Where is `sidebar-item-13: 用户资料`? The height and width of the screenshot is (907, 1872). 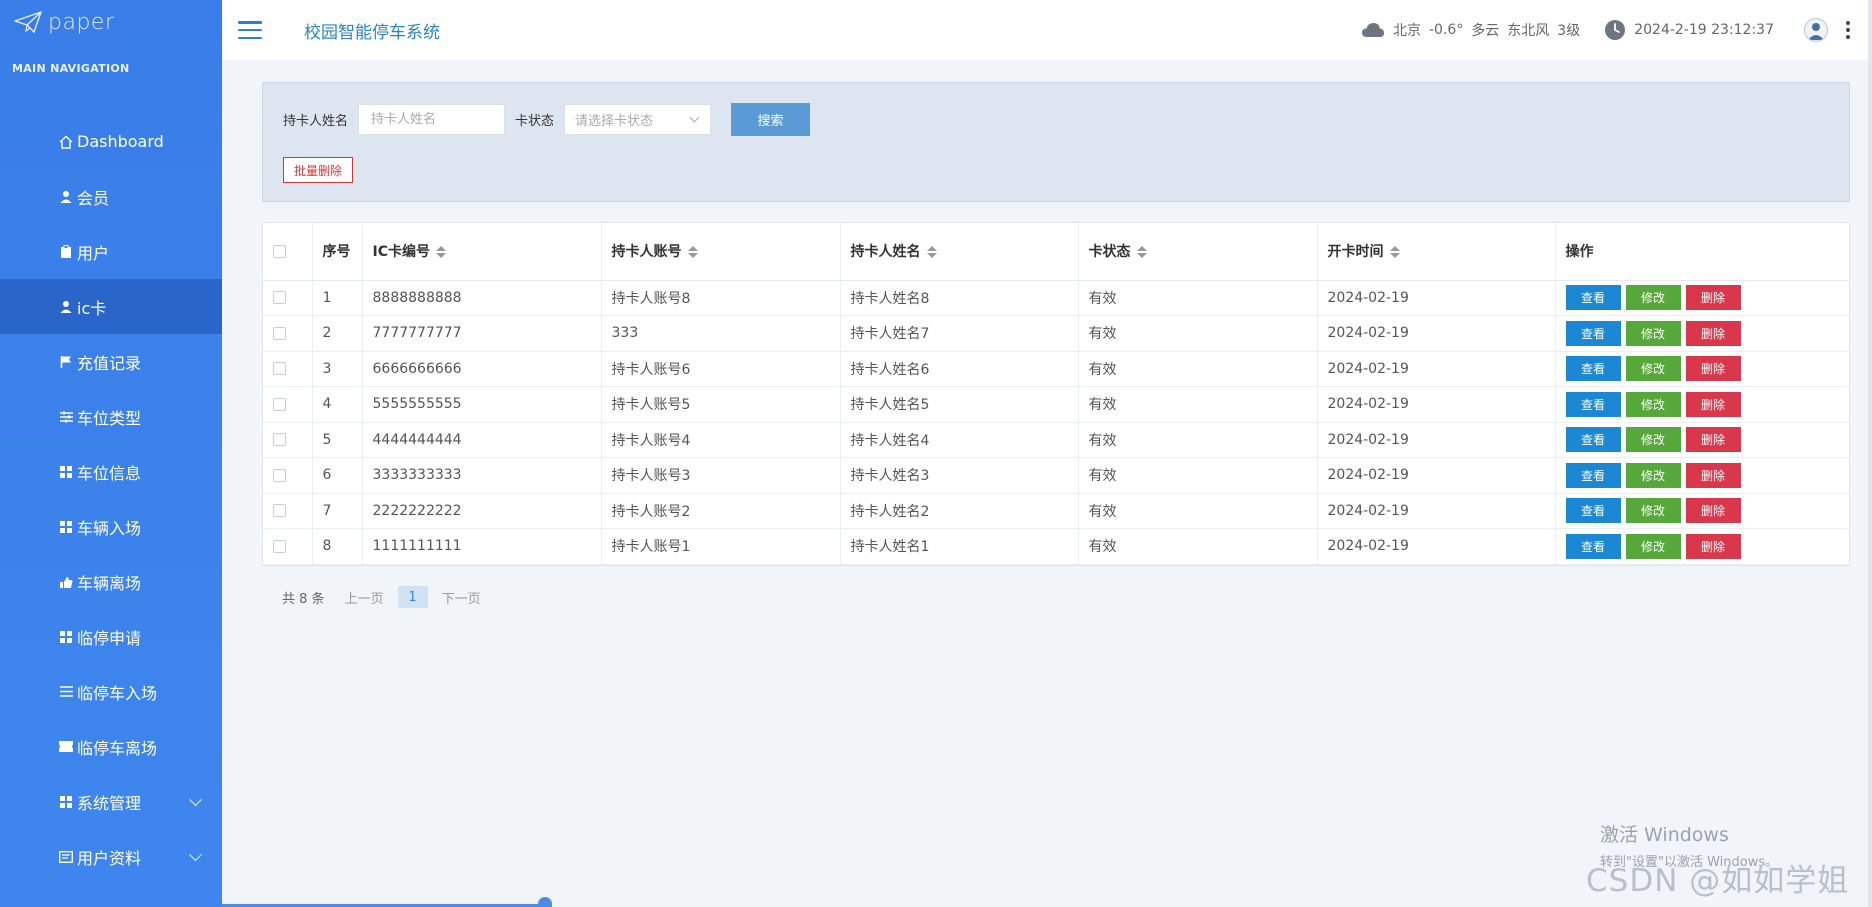
sidebar-item-13: 用户资料 is located at coordinates (111, 856).